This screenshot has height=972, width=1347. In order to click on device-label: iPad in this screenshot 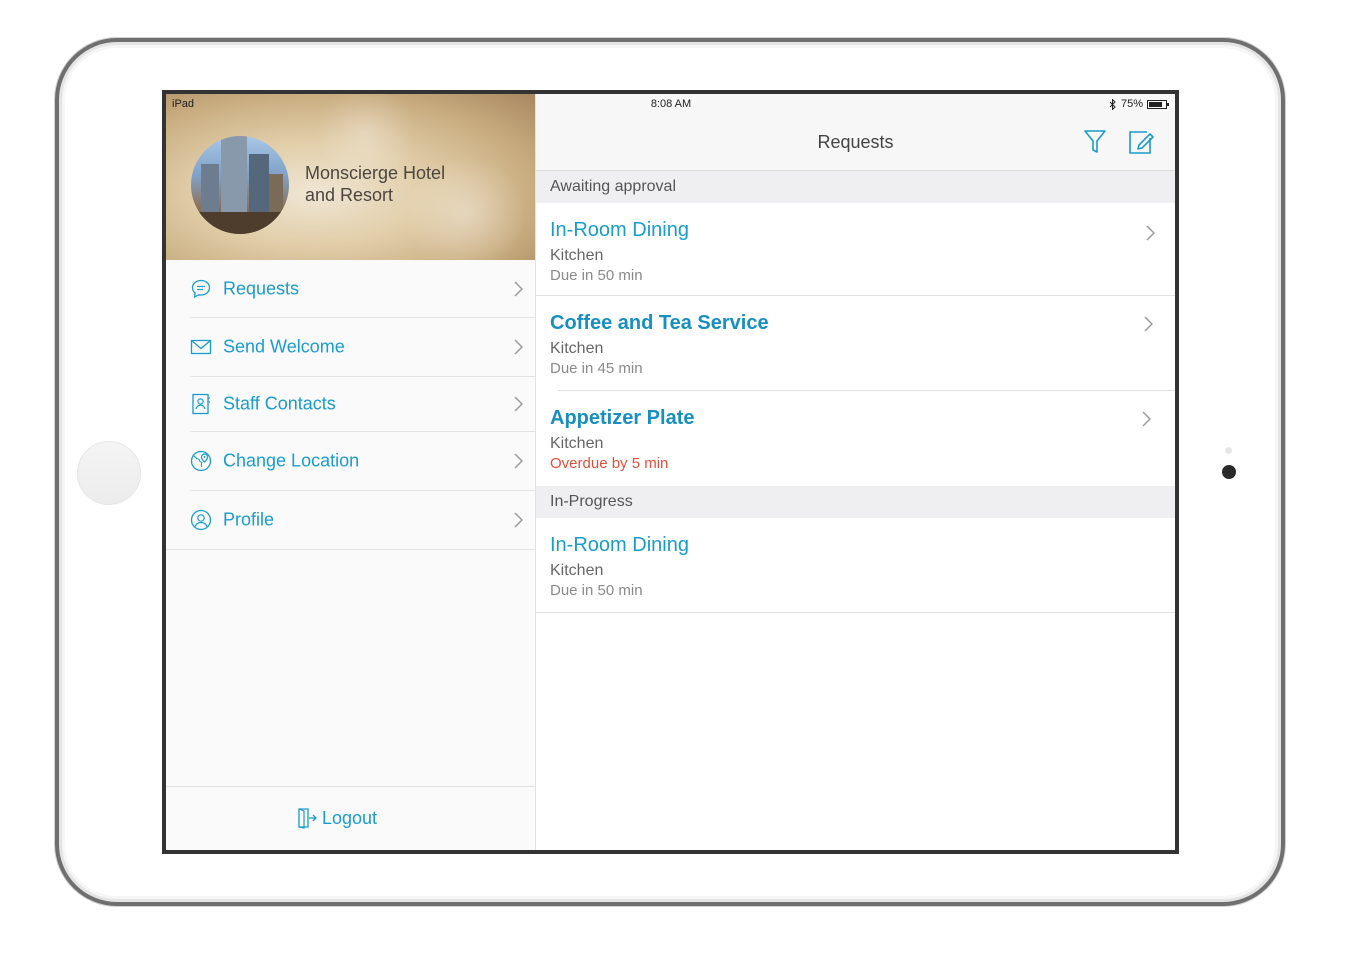, I will do `click(183, 104)`.